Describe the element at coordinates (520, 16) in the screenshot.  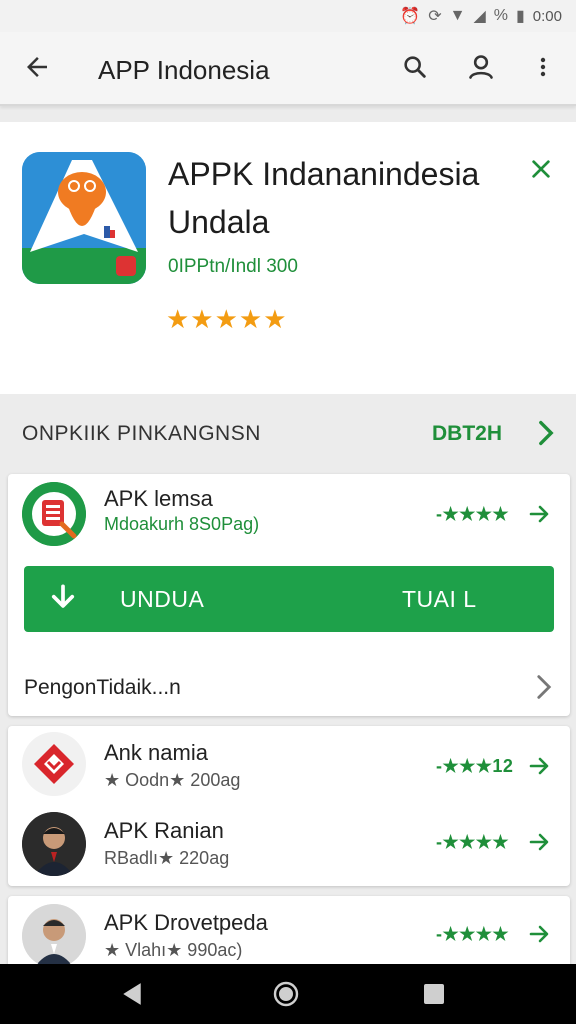
I see `battery-icon: ▮` at that location.